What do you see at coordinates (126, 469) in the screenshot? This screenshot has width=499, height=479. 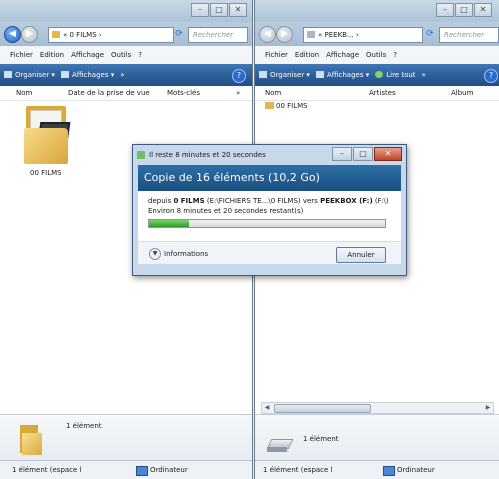 I see `left-status-bar: 1 élément (espace l Ordinateur` at bounding box center [126, 469].